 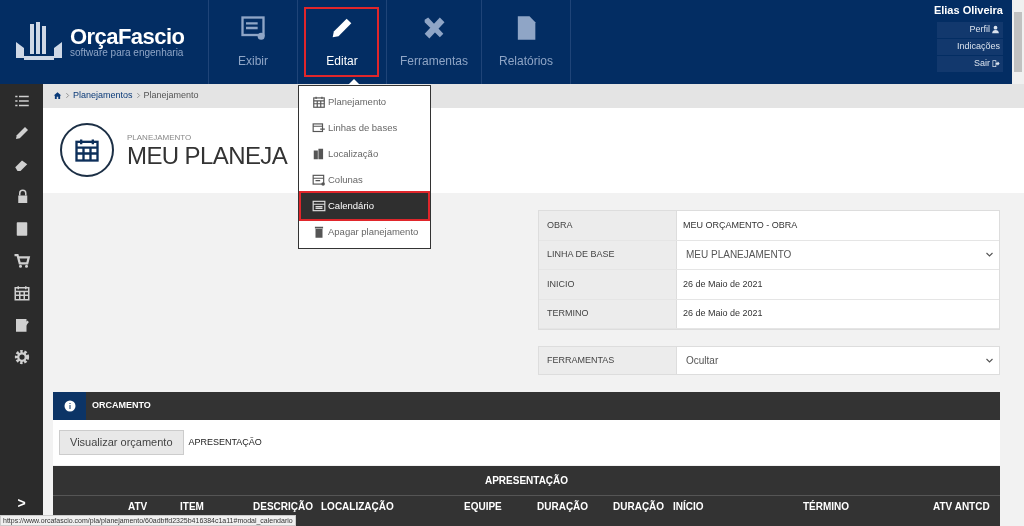 I want to click on field-label: LINHA DE BASE, so click(x=608, y=254).